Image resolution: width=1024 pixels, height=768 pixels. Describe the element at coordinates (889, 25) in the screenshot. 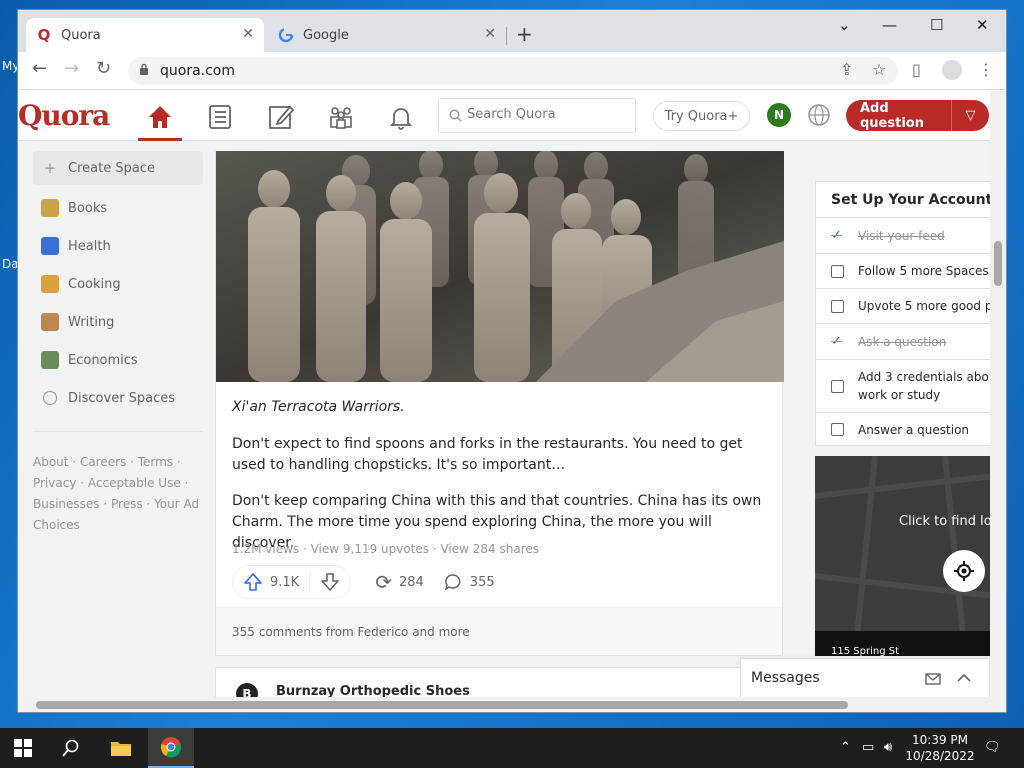

I see `minimize-icon: —` at that location.